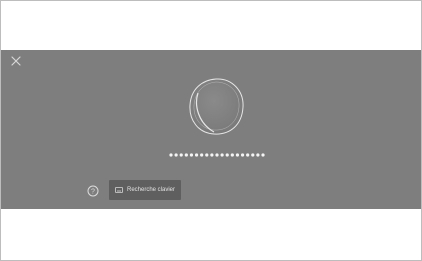  I want to click on help-icon: ?, so click(93, 190).